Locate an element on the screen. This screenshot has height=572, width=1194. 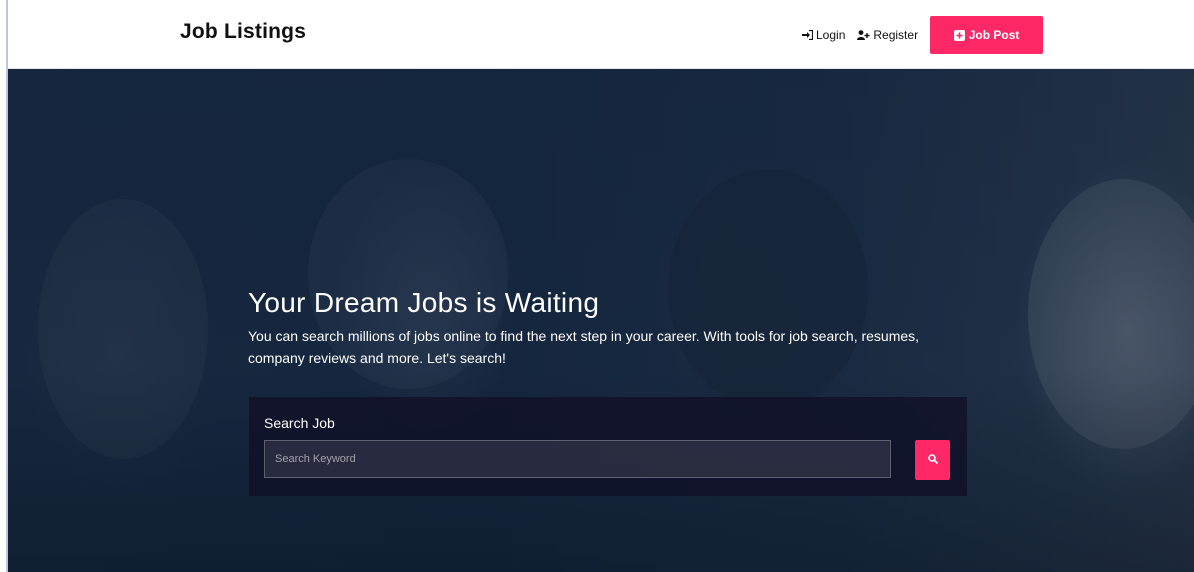
register-link: Register is located at coordinates (887, 35).